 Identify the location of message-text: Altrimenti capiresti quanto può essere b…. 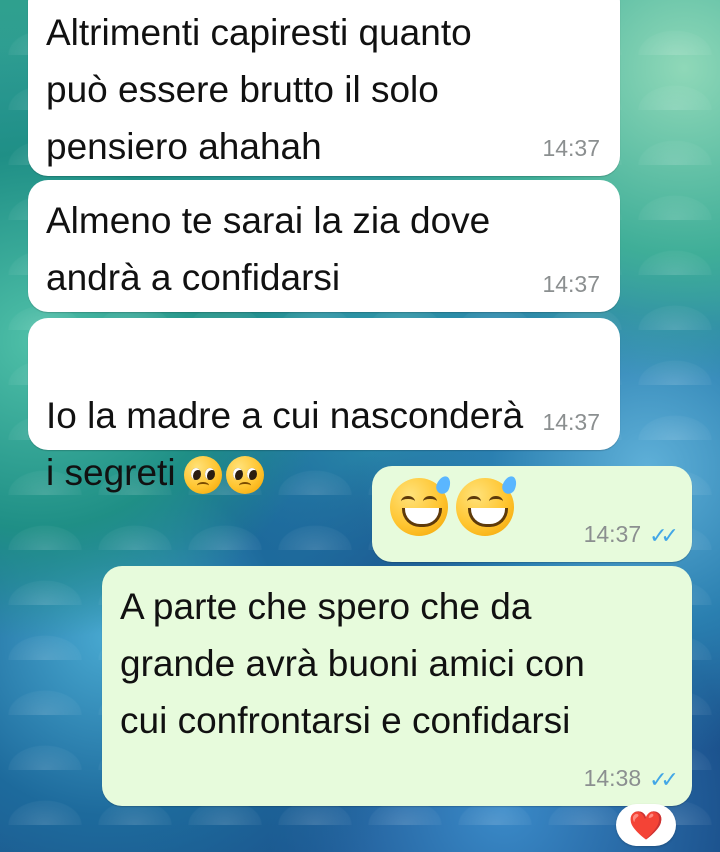
(259, 89).